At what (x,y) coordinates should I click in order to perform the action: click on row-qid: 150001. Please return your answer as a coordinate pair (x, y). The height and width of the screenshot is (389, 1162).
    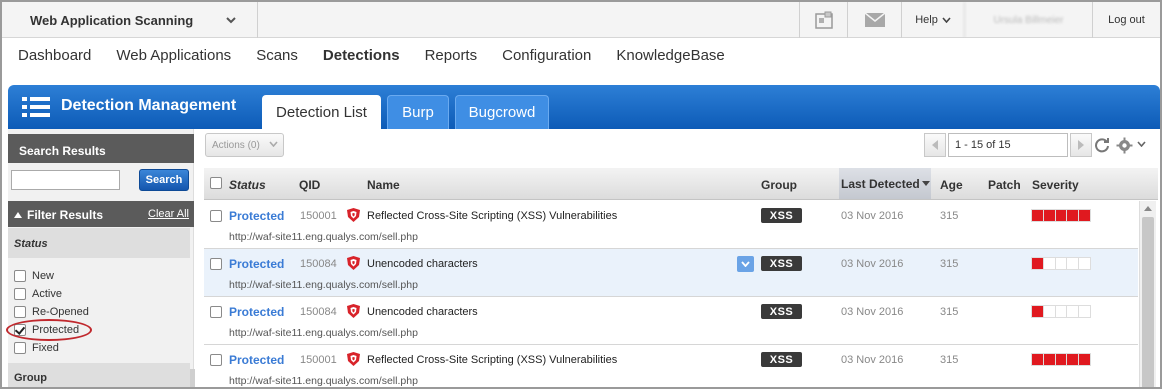
    Looking at the image, I should click on (318, 216).